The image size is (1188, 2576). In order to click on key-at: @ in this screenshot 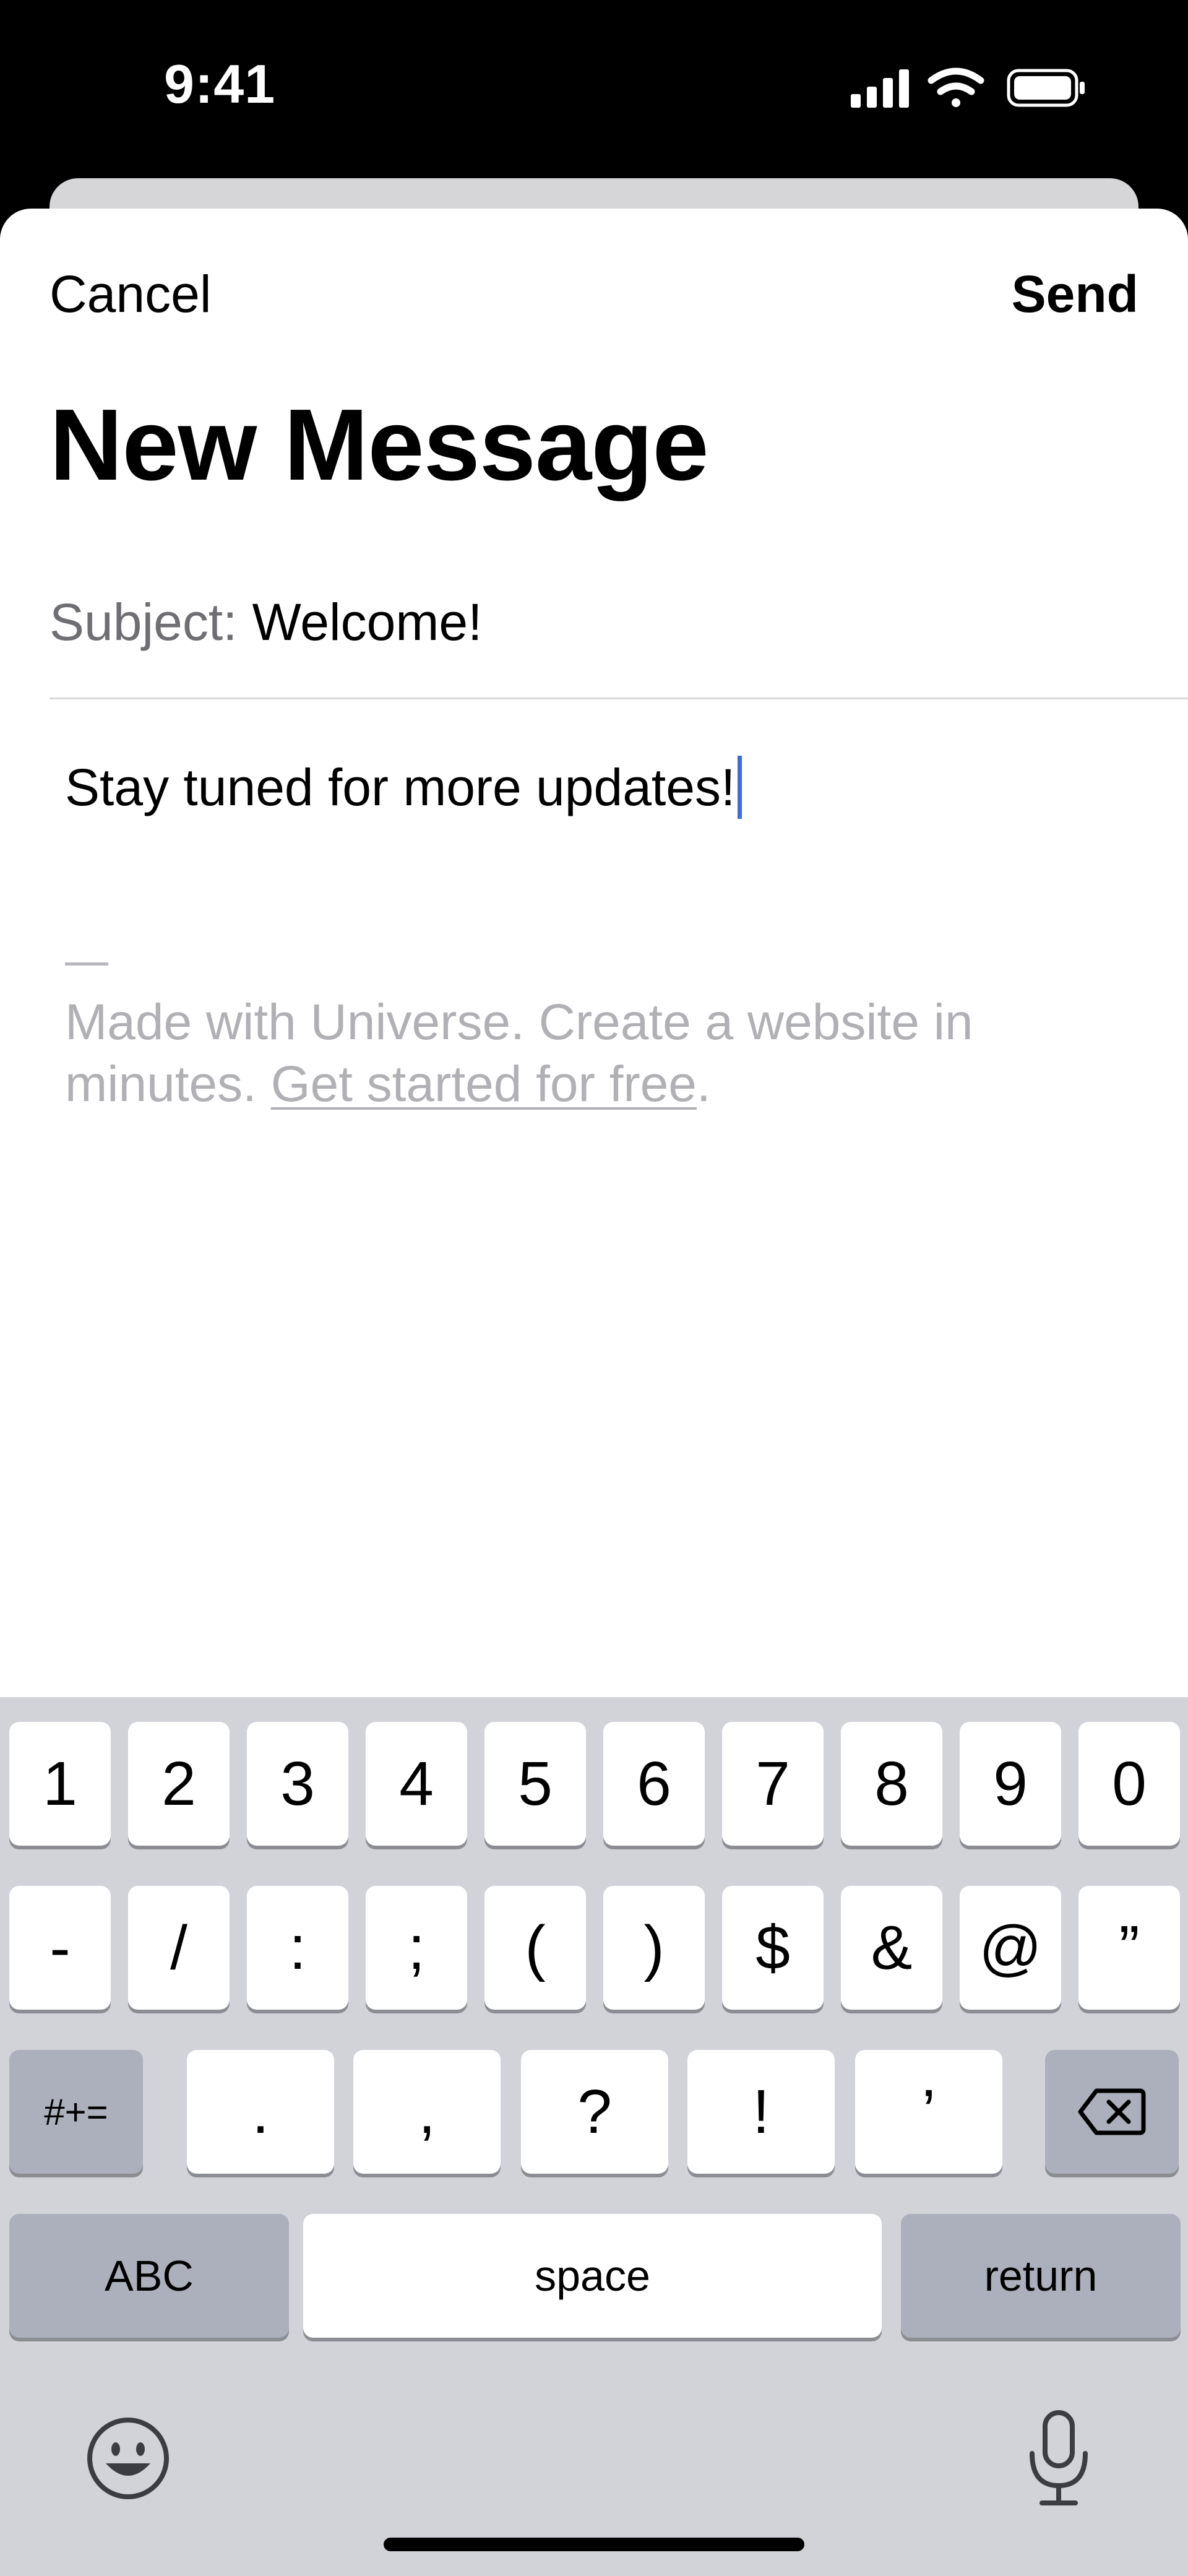, I will do `click(1010, 1948)`.